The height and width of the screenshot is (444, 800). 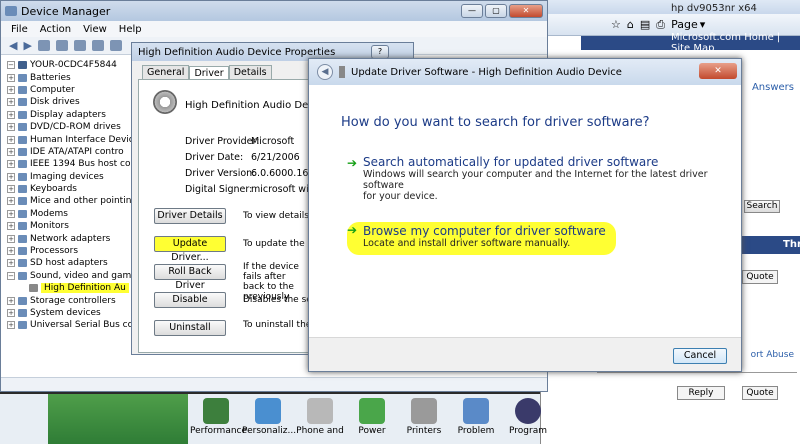 I want to click on favorites-icon: ☆, so click(x=616, y=24).